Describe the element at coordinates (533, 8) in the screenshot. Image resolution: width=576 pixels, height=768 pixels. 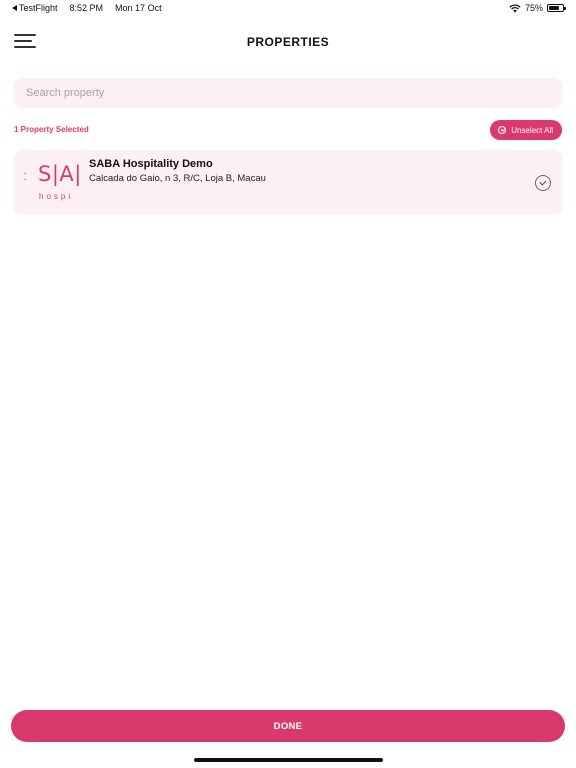
I see `battery-percent: 75%` at that location.